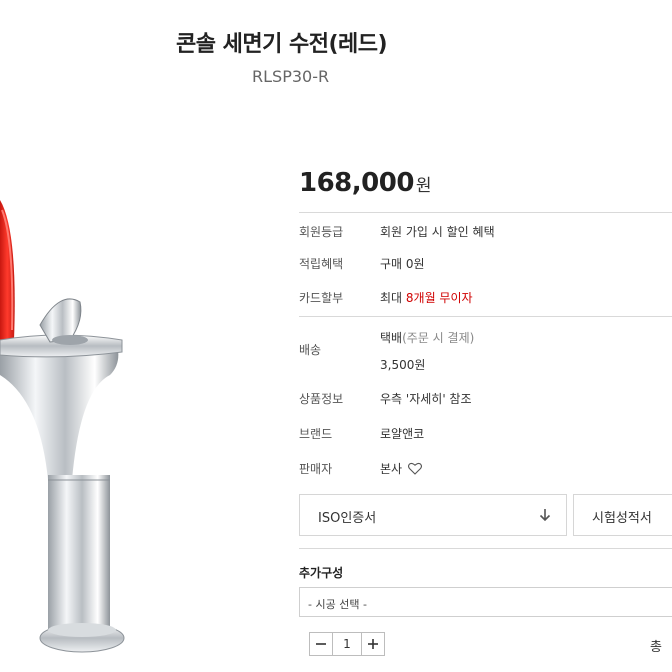 The width and height of the screenshot is (672, 672). I want to click on quantity-stepper: 1, so click(347, 644).